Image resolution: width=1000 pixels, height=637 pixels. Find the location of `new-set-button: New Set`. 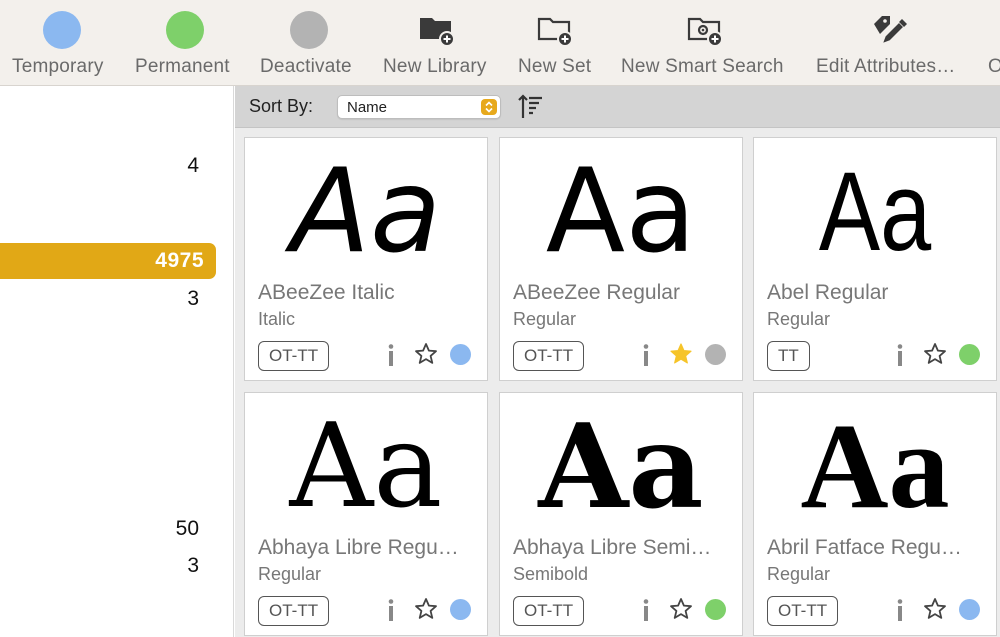

new-set-button: New Set is located at coordinates (558, 43).